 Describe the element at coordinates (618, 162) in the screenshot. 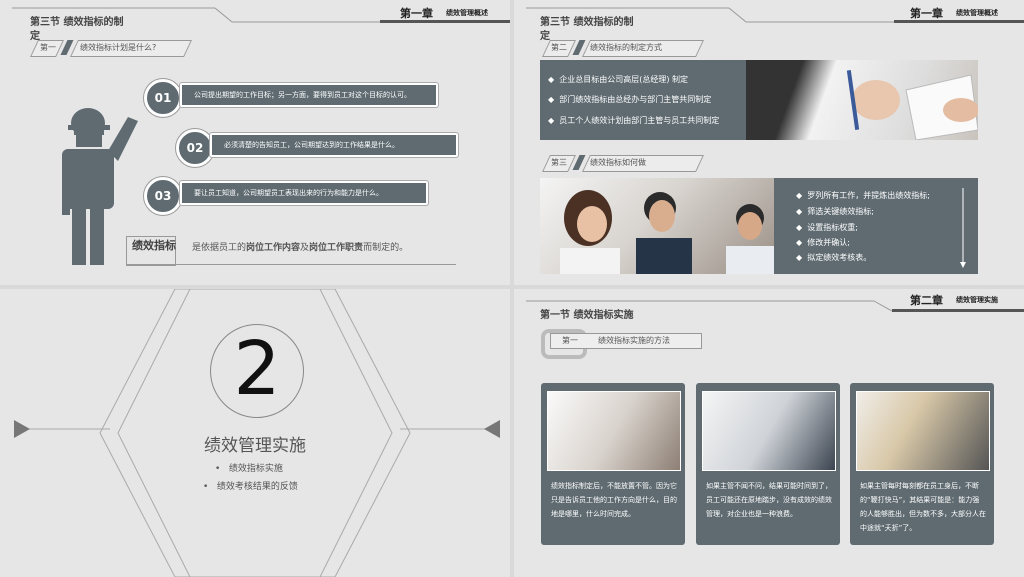

I see `tag-text: 绩效指标如何做` at that location.